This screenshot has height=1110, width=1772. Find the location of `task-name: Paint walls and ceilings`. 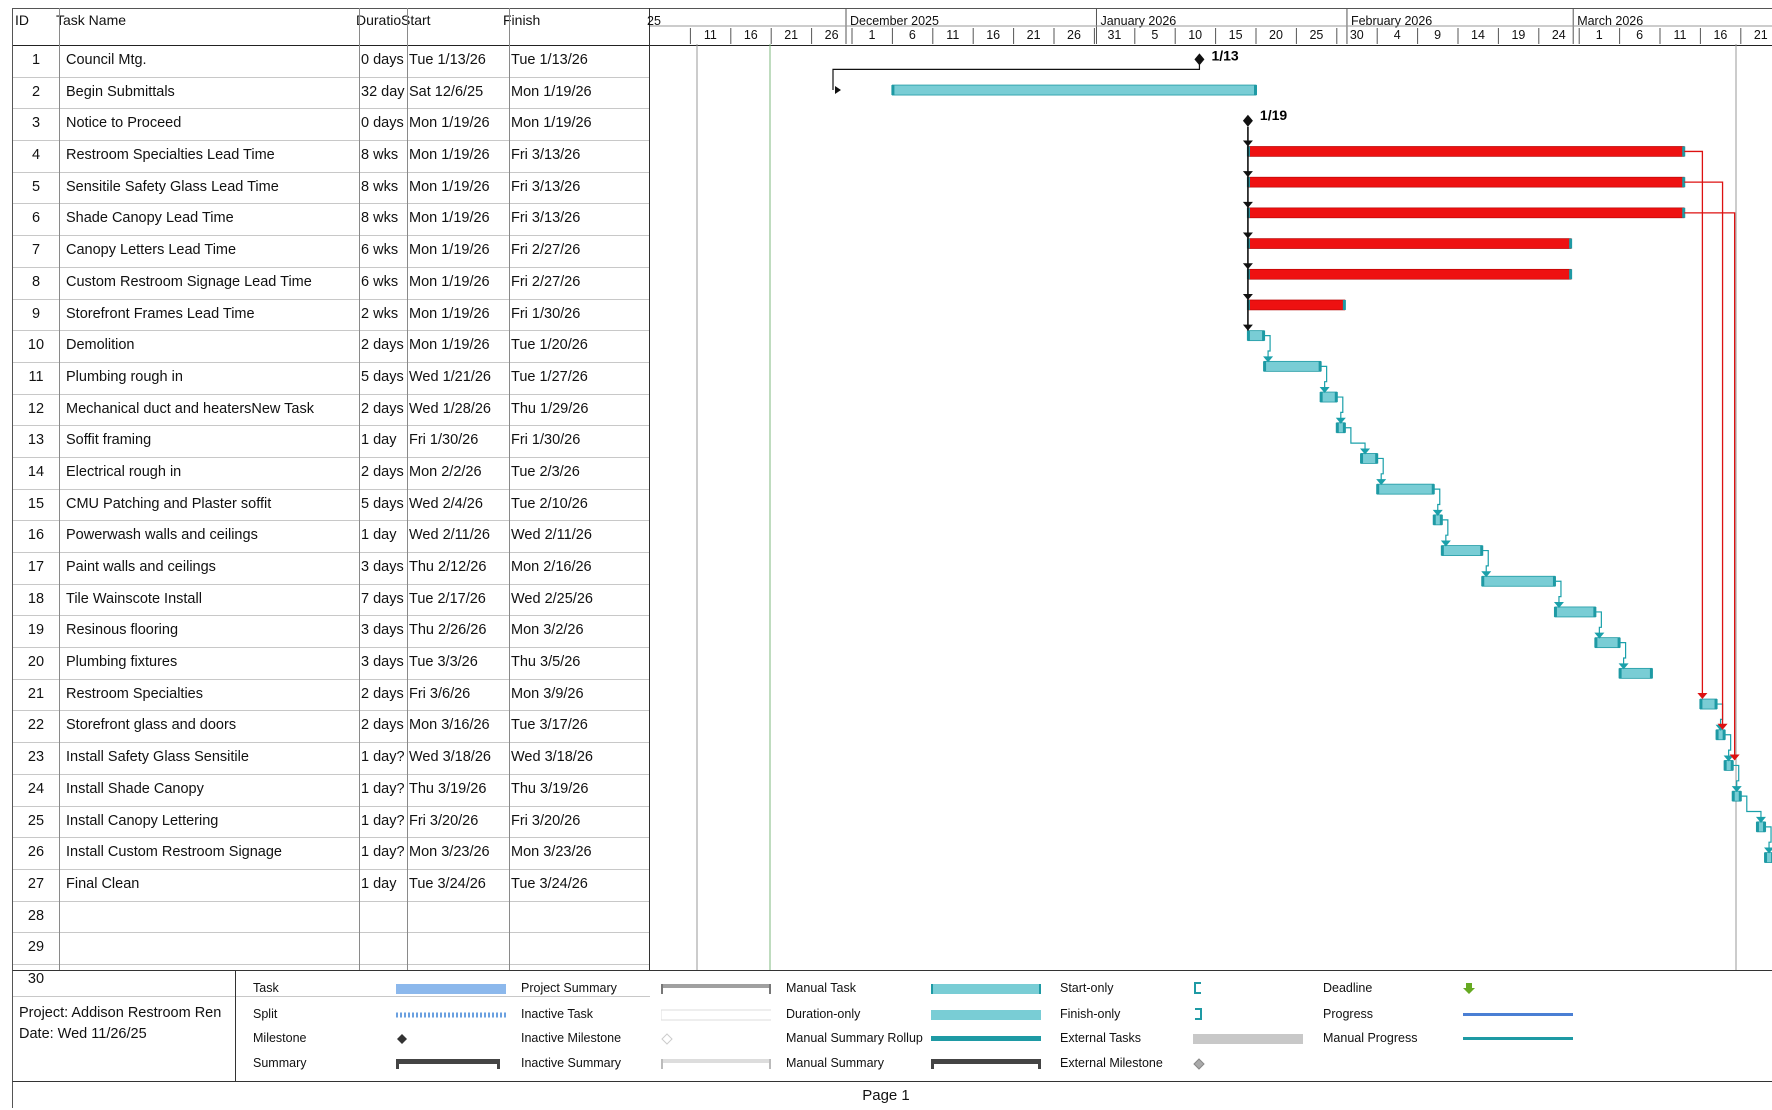

task-name: Paint walls and ceilings is located at coordinates (216, 568).